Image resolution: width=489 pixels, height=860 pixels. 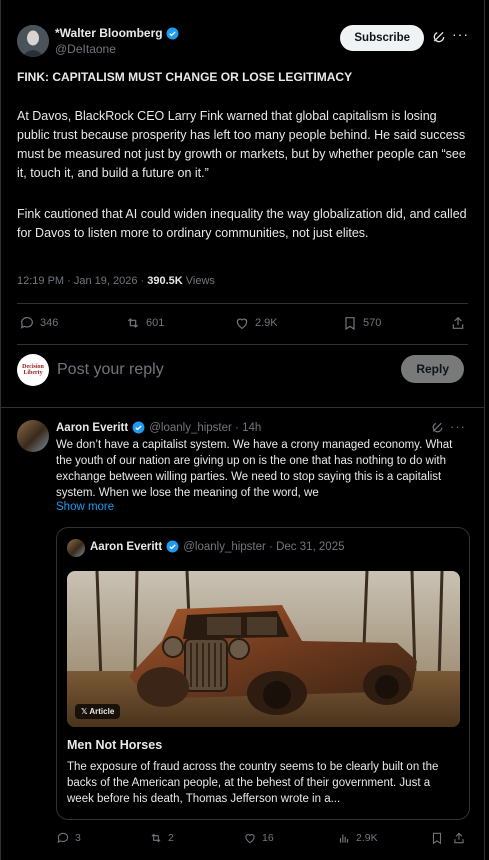 I want to click on quote-author-name: Aaron Everitt, so click(x=126, y=546).